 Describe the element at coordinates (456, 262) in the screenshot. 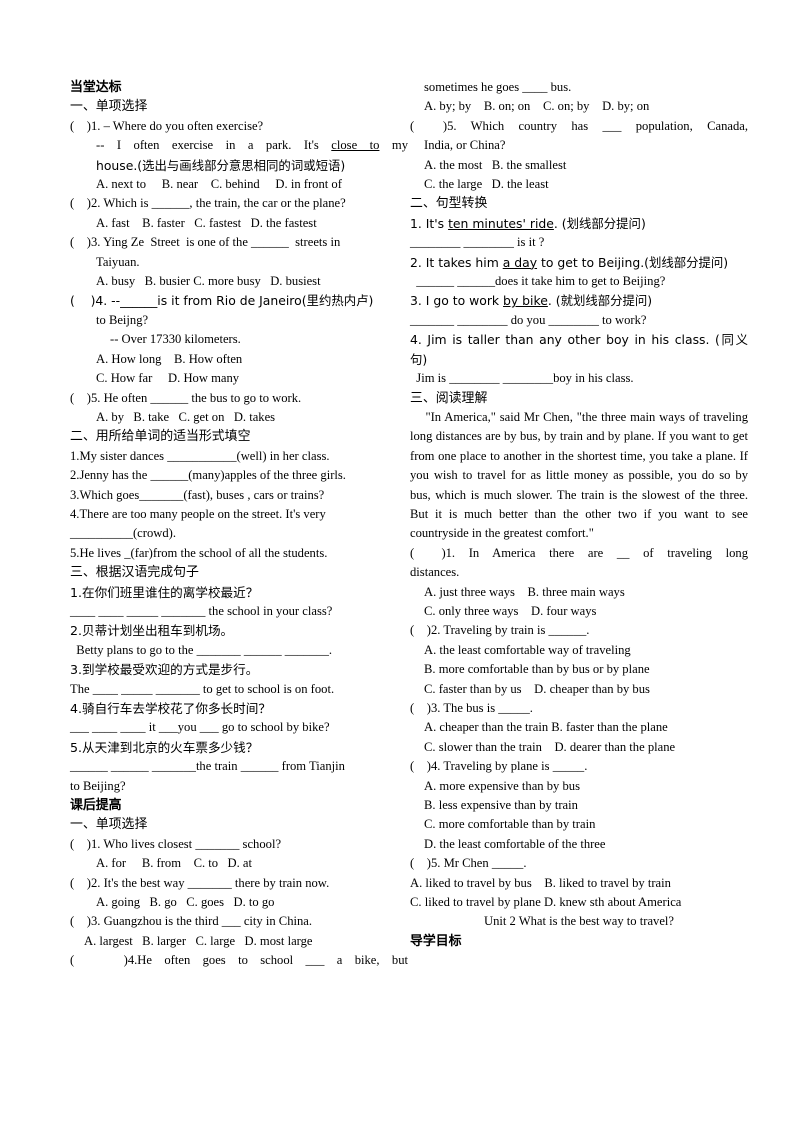

I see `t2-pre: 2. It takes him` at that location.